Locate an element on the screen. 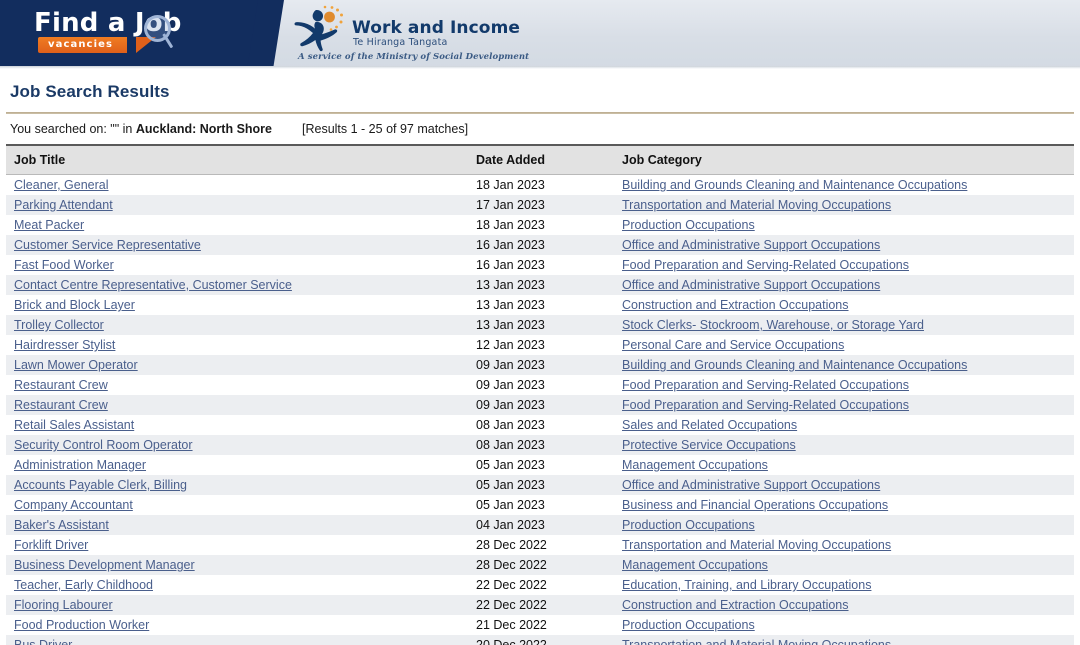 The height and width of the screenshot is (645, 1080). cell-date-added: 22 Dec 2022 is located at coordinates (541, 605).